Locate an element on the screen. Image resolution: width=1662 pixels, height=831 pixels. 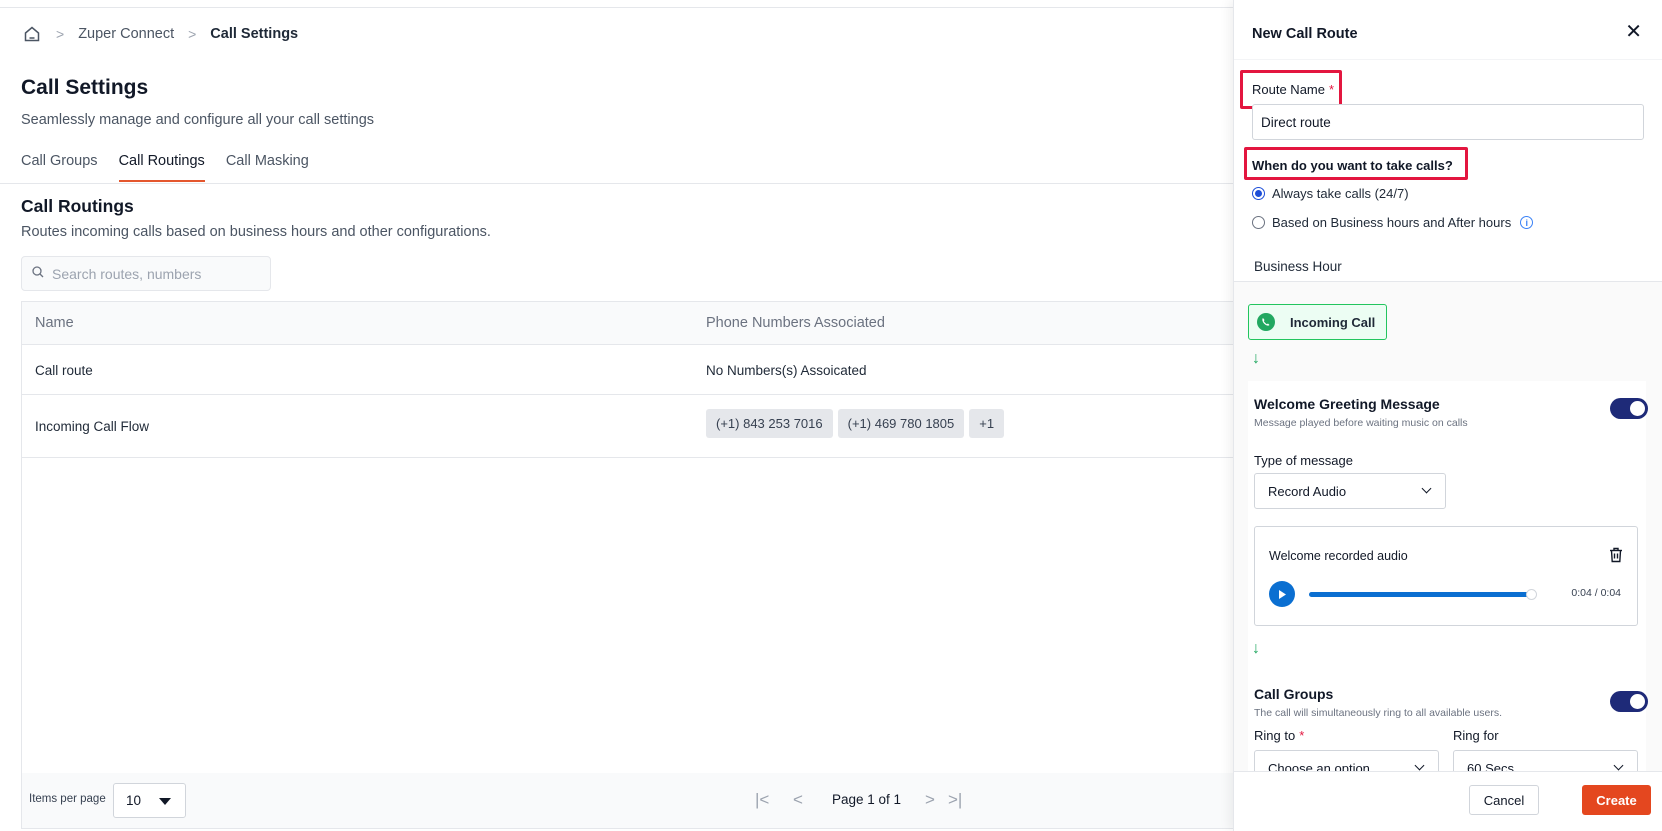
tab-call-masking: Call Masking is located at coordinates (267, 167).